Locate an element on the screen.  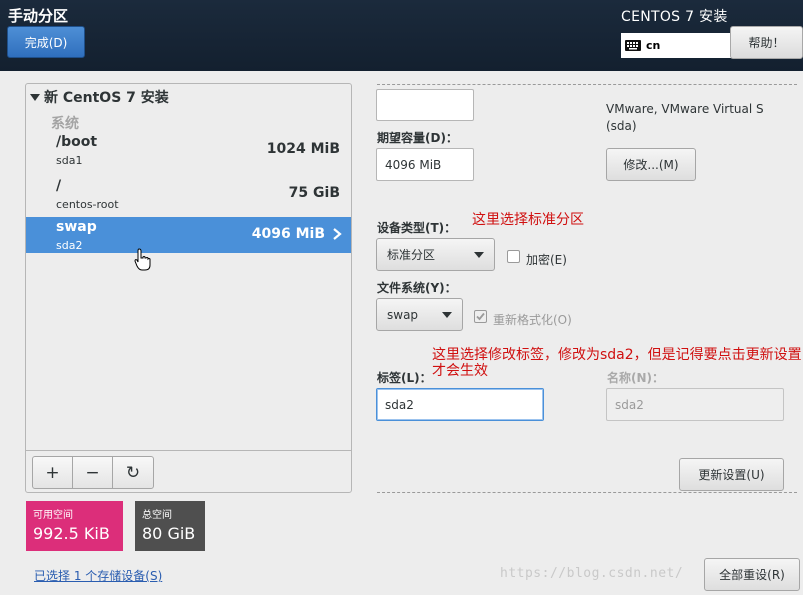
name-label: 名称(N)： is located at coordinates (636, 378).